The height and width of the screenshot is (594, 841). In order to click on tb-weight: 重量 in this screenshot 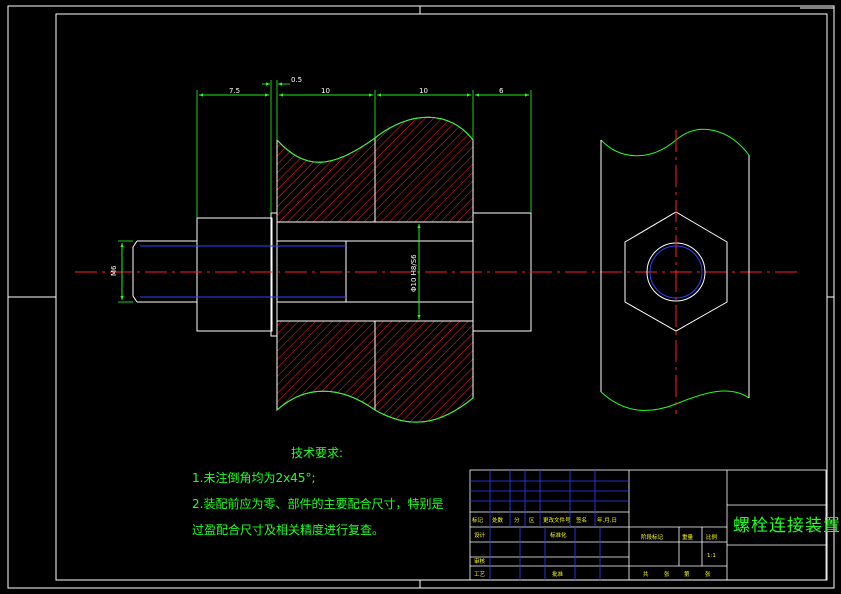, I will do `click(688, 537)`.